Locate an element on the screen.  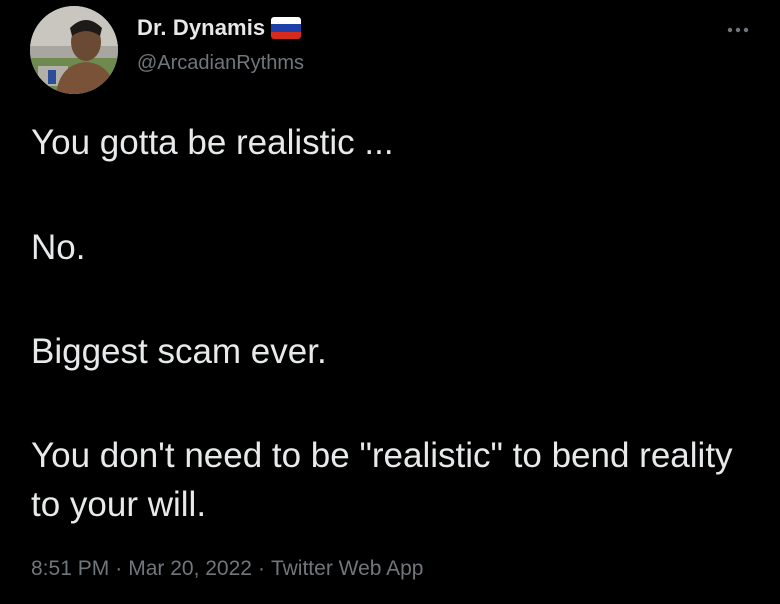
tweet-time-link: 8:51 PM is located at coordinates (70, 568).